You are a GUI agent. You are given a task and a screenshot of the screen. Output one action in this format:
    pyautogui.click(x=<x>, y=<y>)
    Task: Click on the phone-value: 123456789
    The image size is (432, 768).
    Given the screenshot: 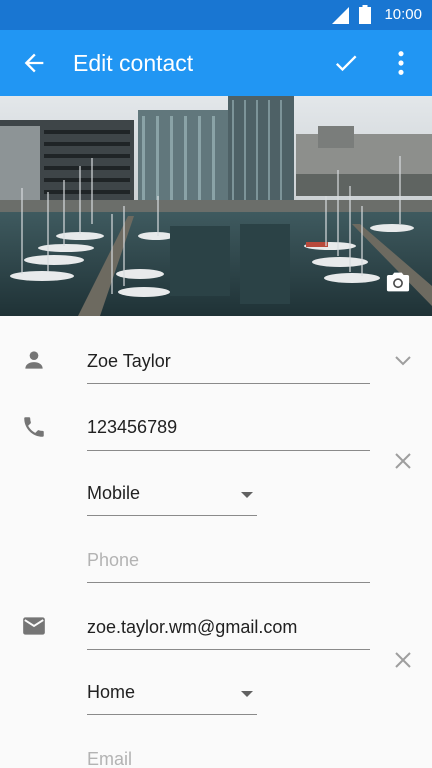 What is the action you would take?
    pyautogui.click(x=132, y=427)
    